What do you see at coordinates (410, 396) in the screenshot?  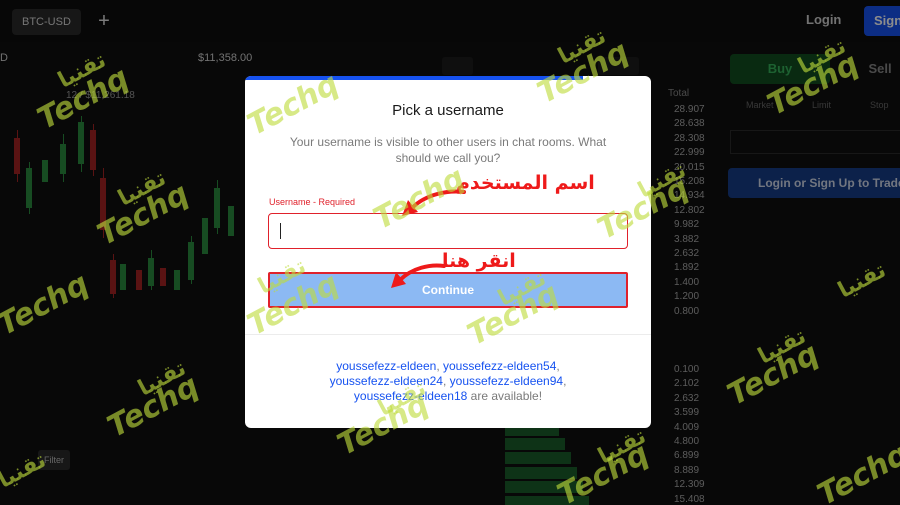 I see `suggestion-link: youssefezz-eldeen18` at bounding box center [410, 396].